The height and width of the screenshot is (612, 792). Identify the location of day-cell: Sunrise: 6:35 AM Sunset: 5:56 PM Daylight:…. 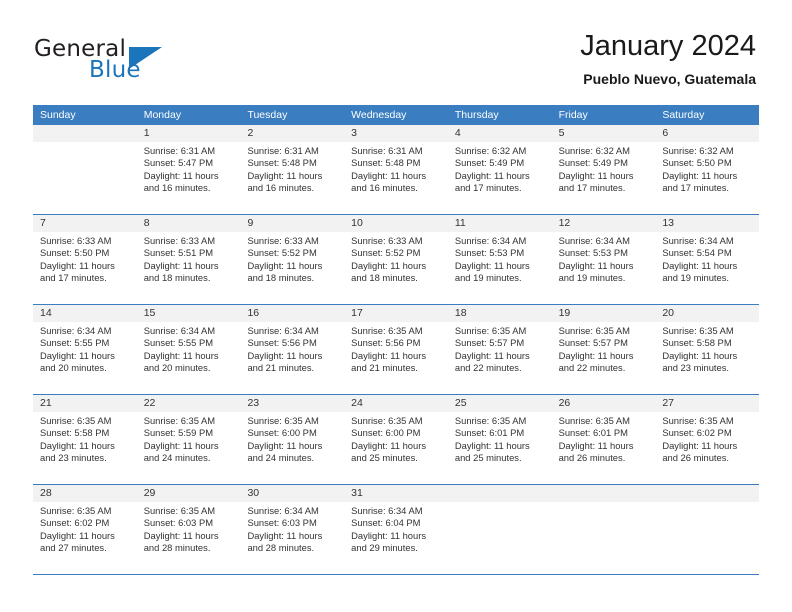
(396, 358).